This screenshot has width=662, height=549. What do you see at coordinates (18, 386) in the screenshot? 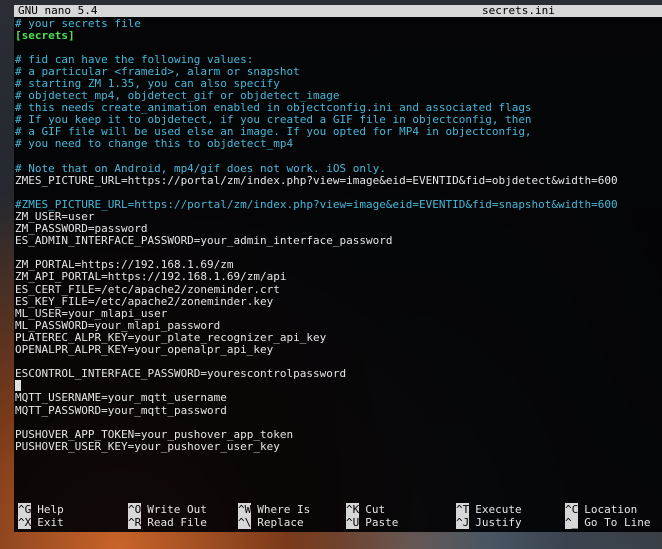
I see `text-cursor` at bounding box center [18, 386].